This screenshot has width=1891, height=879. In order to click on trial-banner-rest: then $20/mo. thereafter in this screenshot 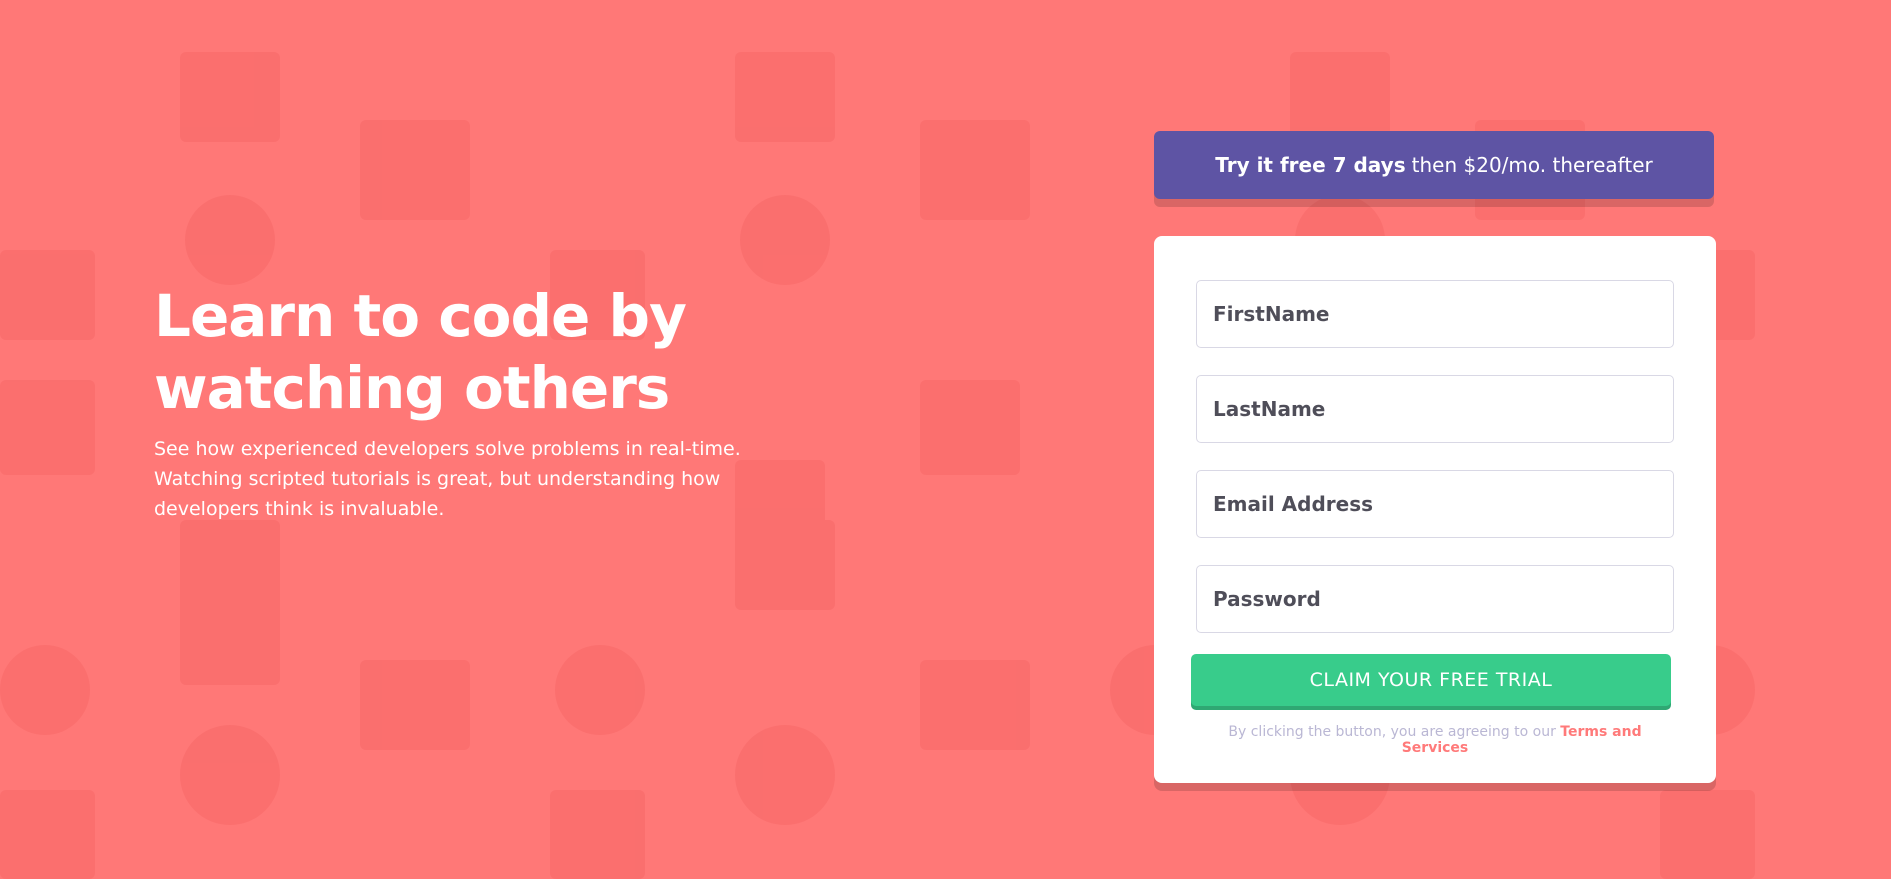, I will do `click(1532, 165)`.